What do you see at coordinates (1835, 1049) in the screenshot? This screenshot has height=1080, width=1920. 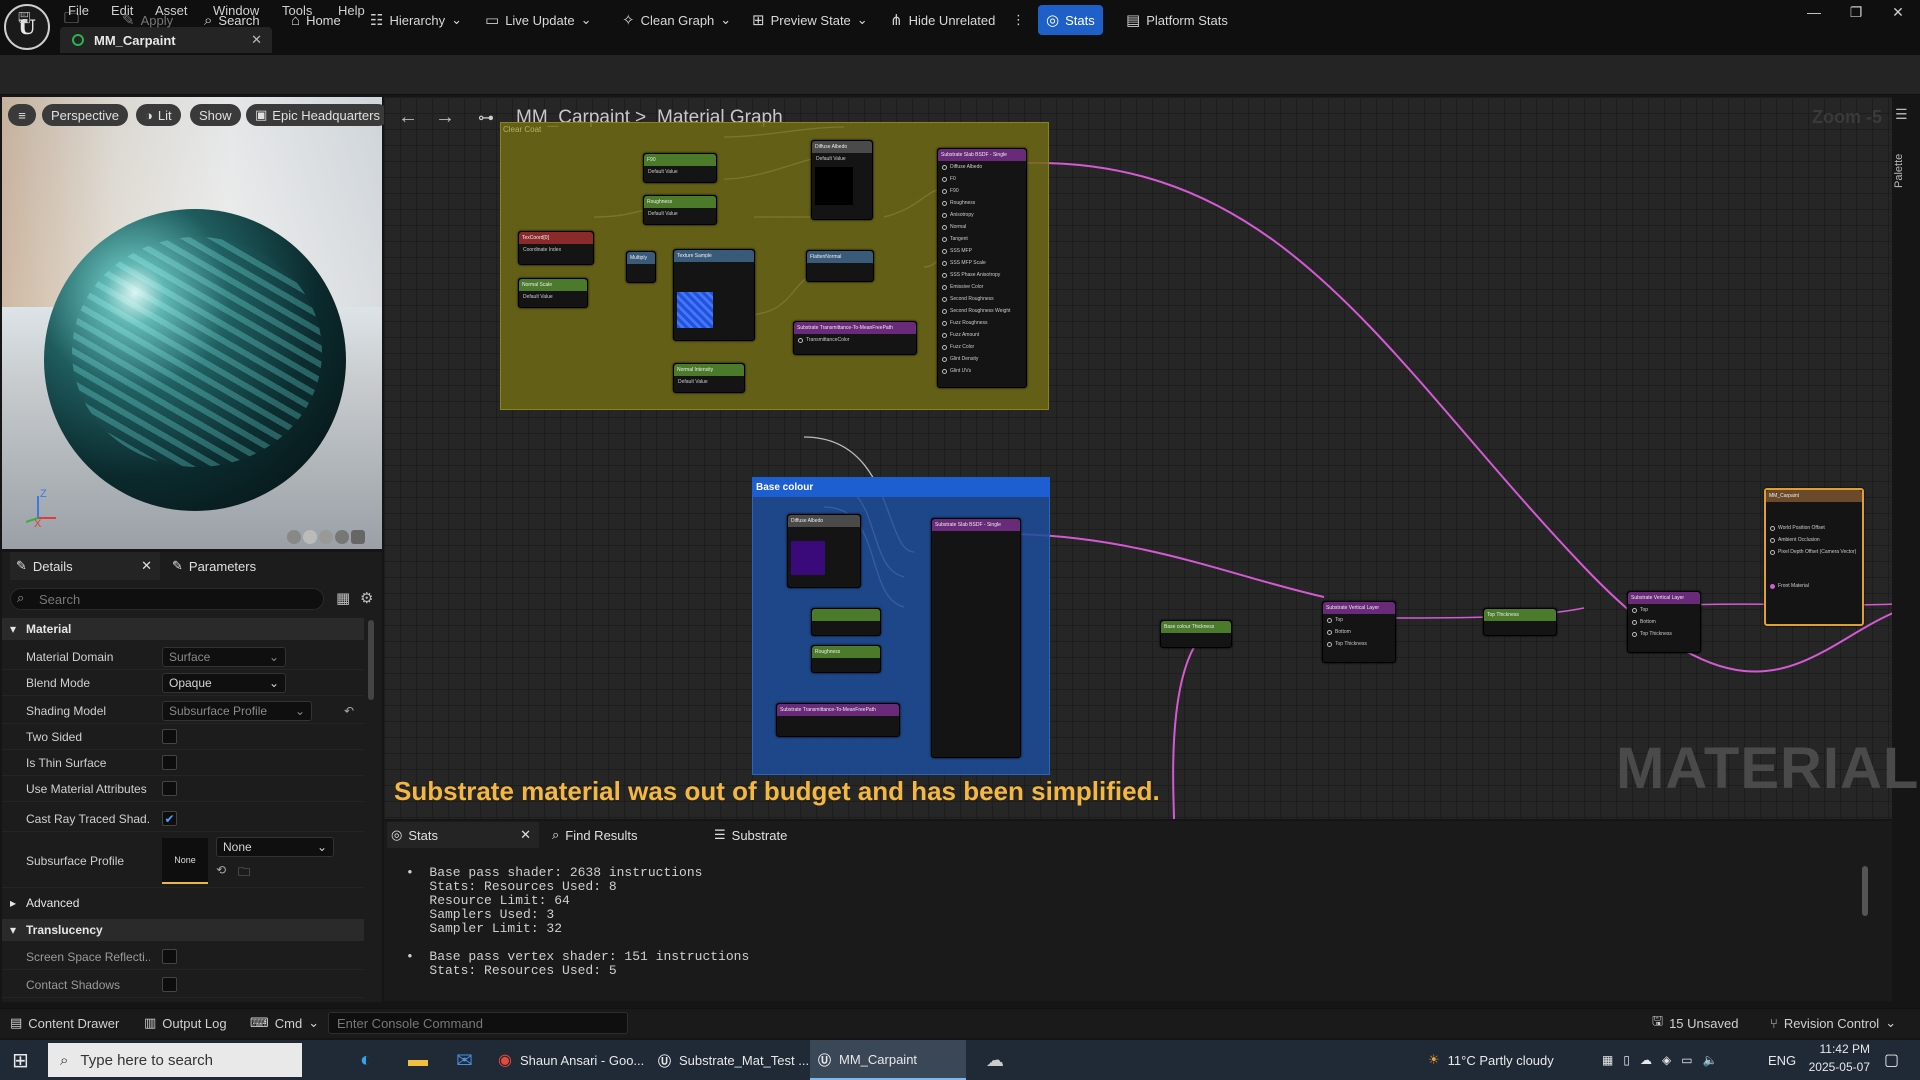 I see `clock-time: 11:42 PM` at bounding box center [1835, 1049].